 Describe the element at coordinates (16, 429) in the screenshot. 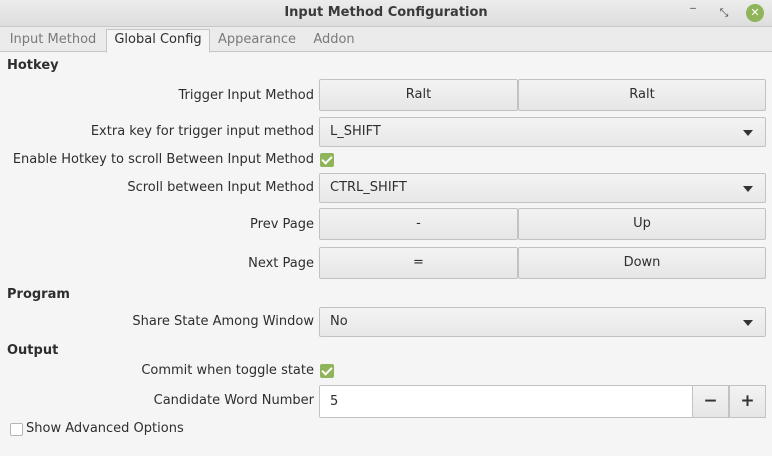

I see `show-advanced-checkbox` at that location.